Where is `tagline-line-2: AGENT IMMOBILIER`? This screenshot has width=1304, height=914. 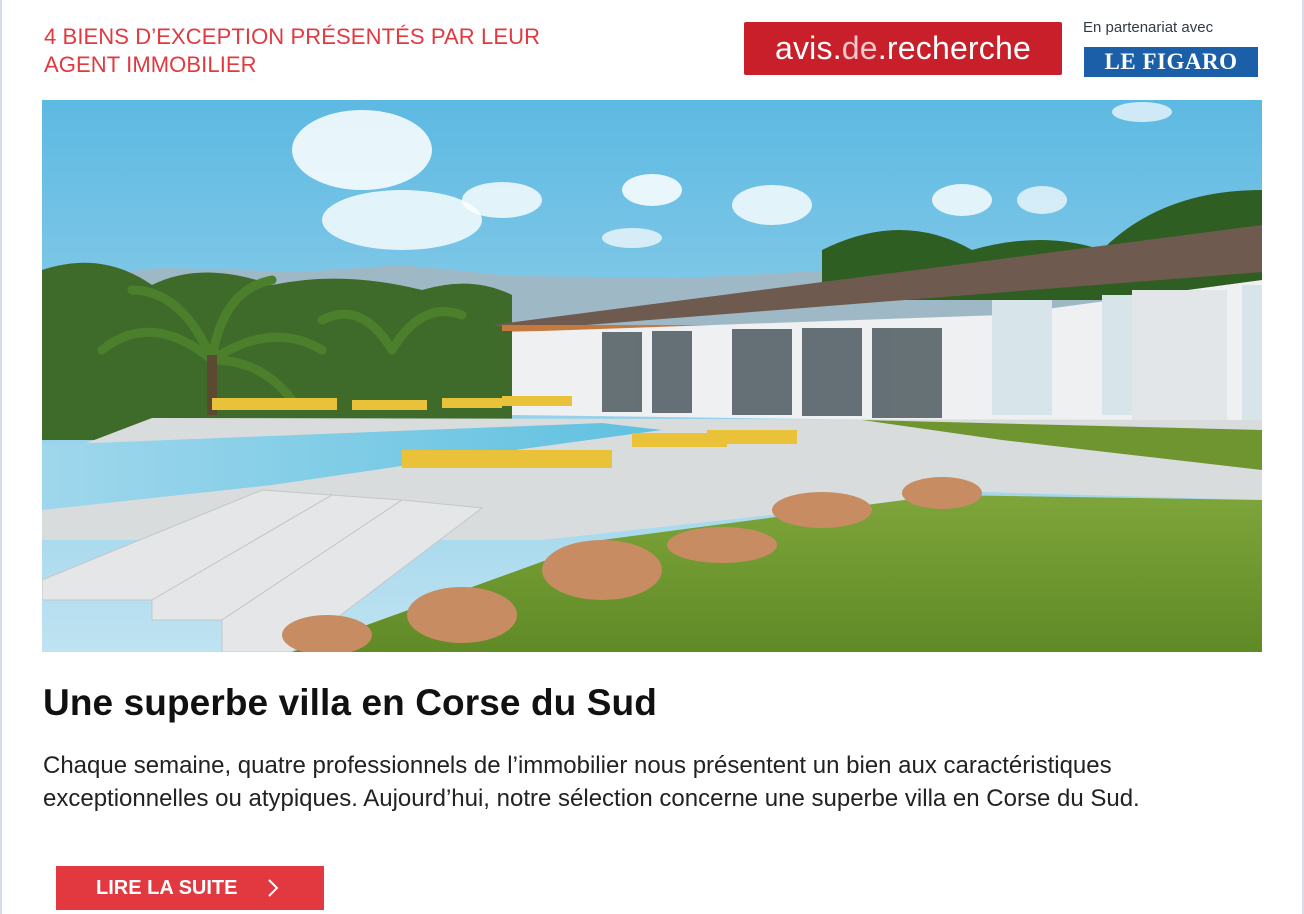 tagline-line-2: AGENT IMMOBILIER is located at coordinates (150, 64).